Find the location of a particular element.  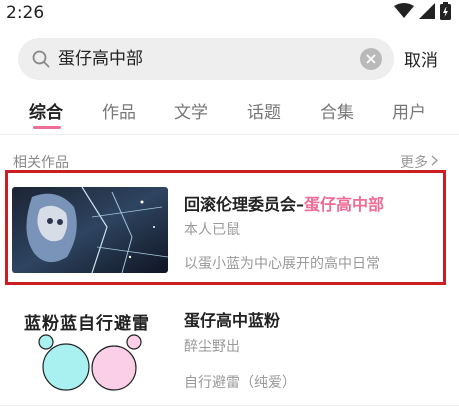

tab-bar: 综合 作品 文学 话题 合集 用户 is located at coordinates (229, 114).